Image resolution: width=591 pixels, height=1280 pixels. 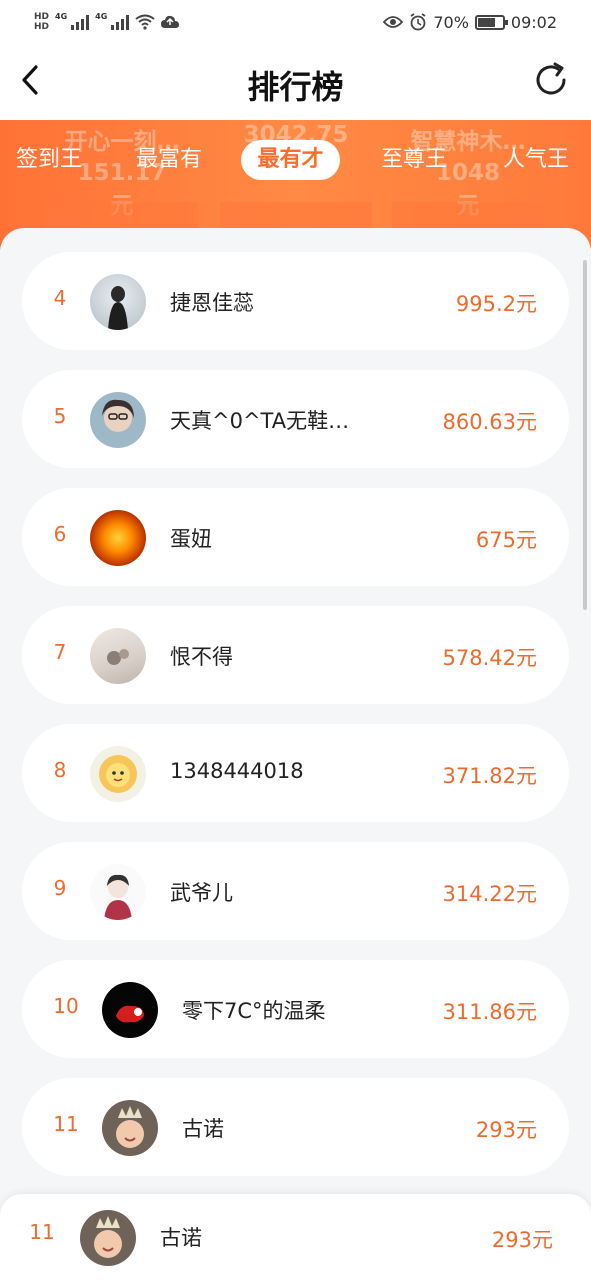 I want to click on list-item: 10 零下7C°的温柔 311.86元, so click(x=295, y=1009).